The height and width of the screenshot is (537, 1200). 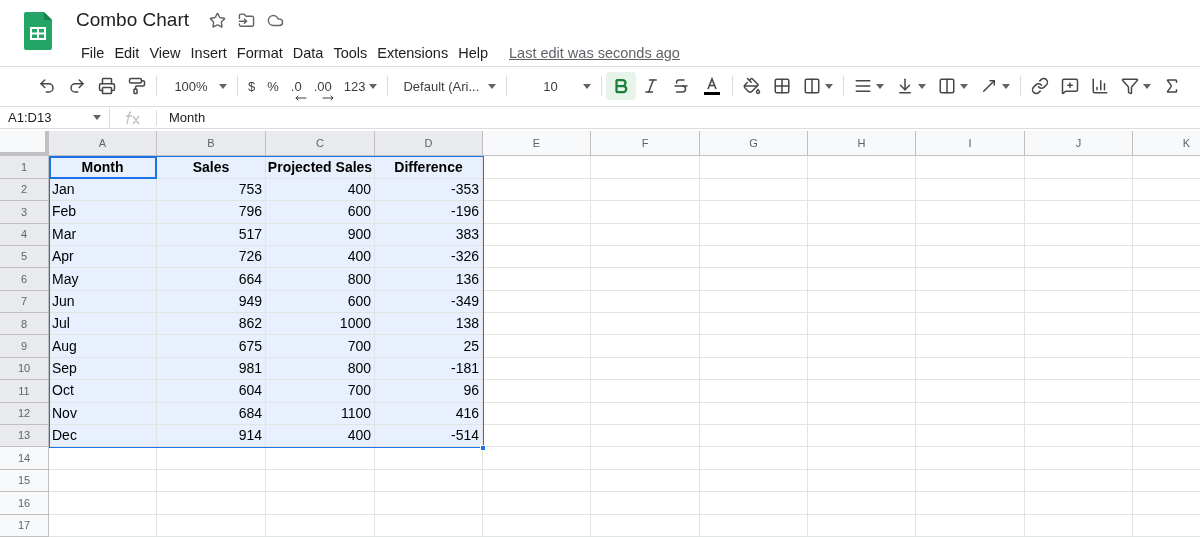 What do you see at coordinates (645, 144) in the screenshot?
I see `column-header: F` at bounding box center [645, 144].